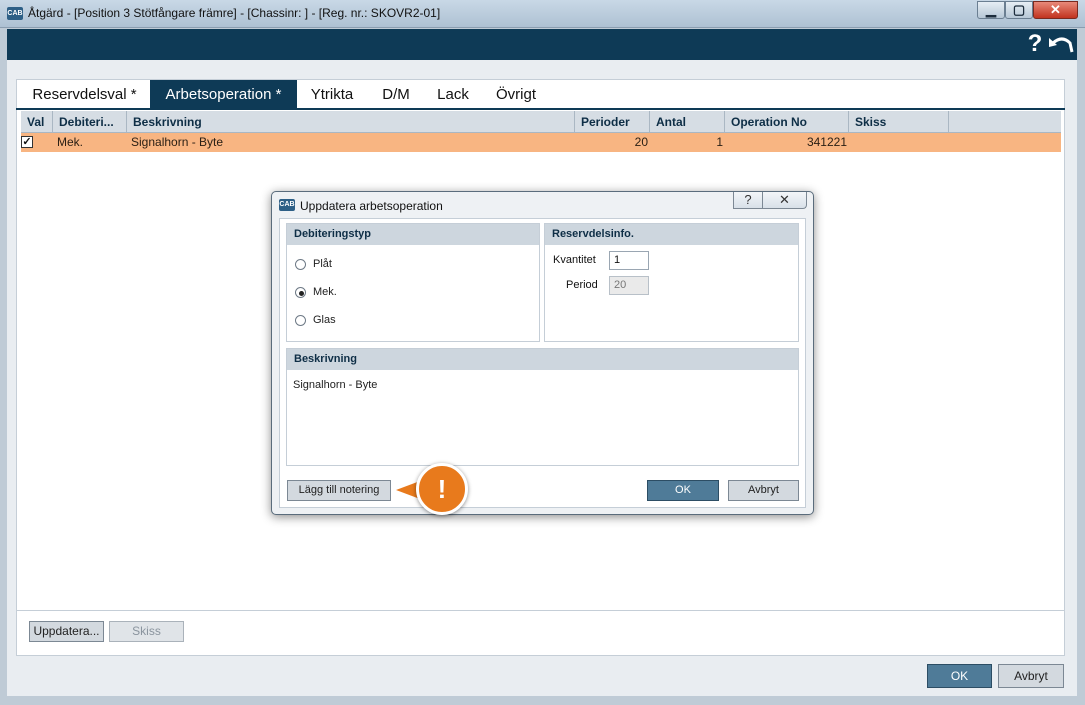 This screenshot has width=1085, height=705. I want to click on tab-dm: D/M, so click(396, 94).